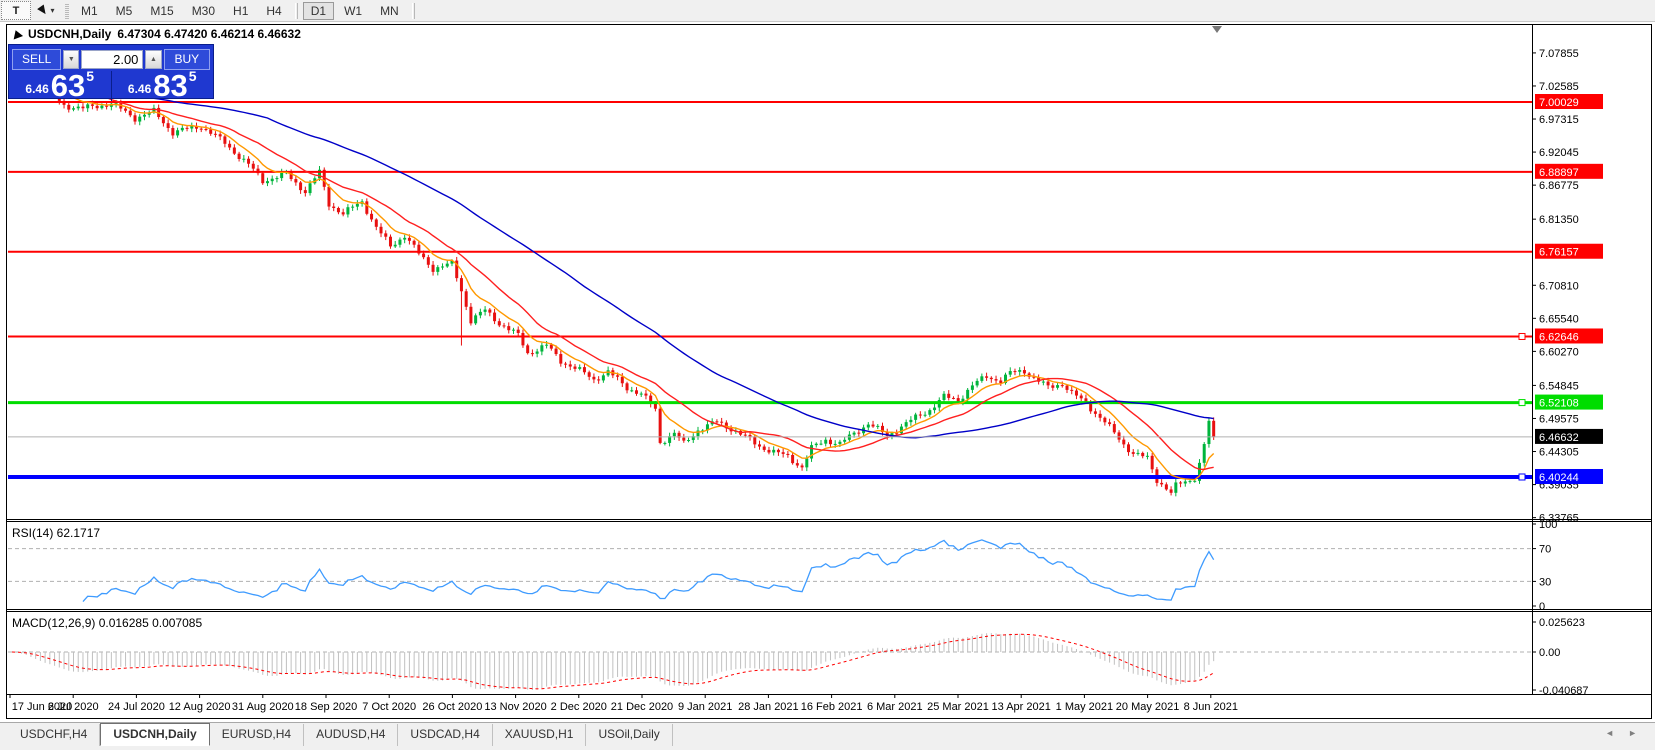 The width and height of the screenshot is (1655, 750). I want to click on rsi-tick-label: 30, so click(1545, 582).